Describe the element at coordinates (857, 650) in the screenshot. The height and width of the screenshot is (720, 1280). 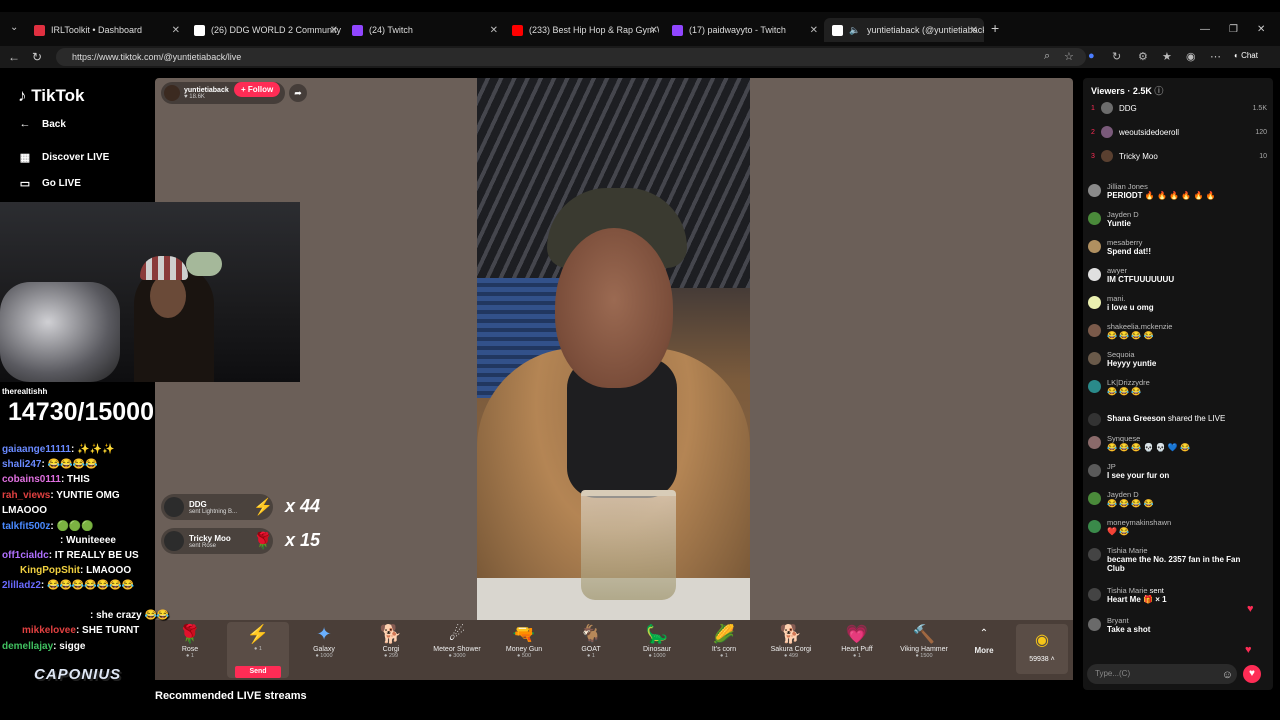
I see `gift-heart-puff: 💗 Heart Puff ● 1` at that location.